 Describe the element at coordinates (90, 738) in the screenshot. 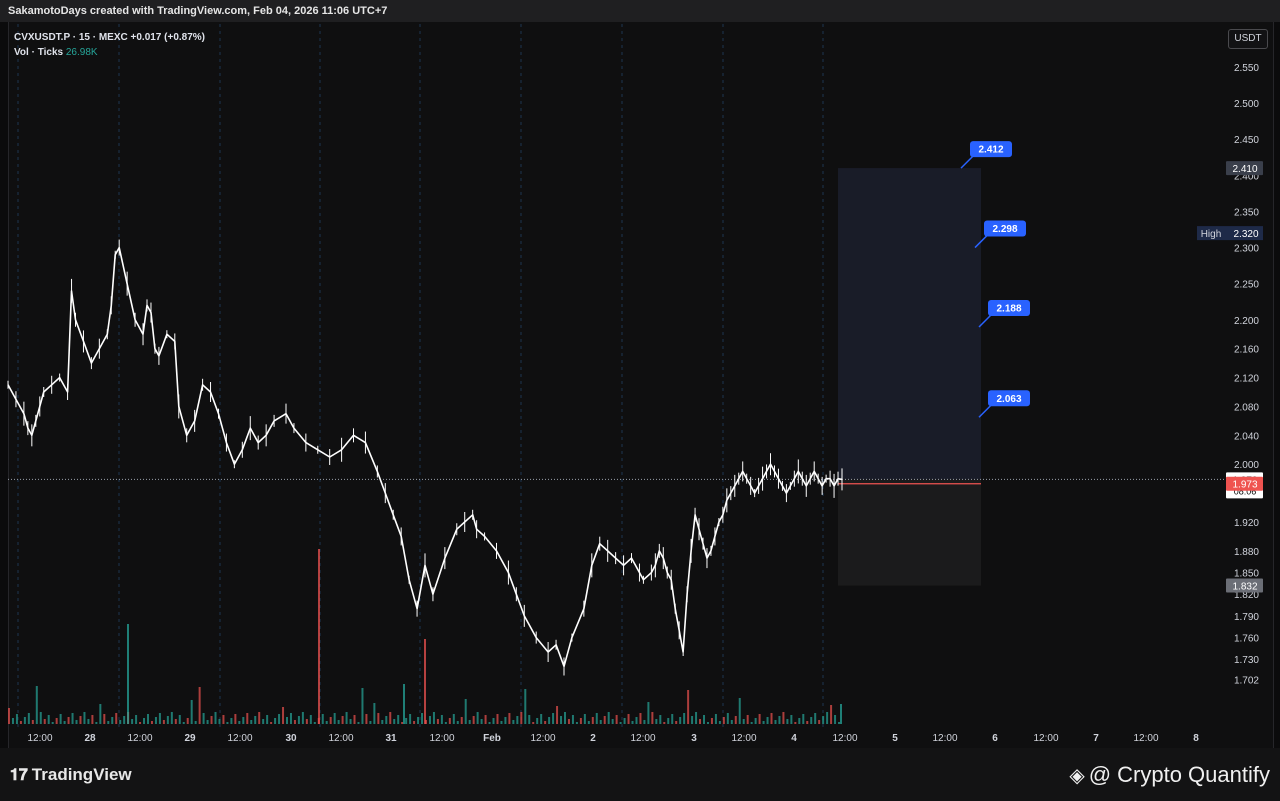

I see `x-tick-label: 28` at that location.